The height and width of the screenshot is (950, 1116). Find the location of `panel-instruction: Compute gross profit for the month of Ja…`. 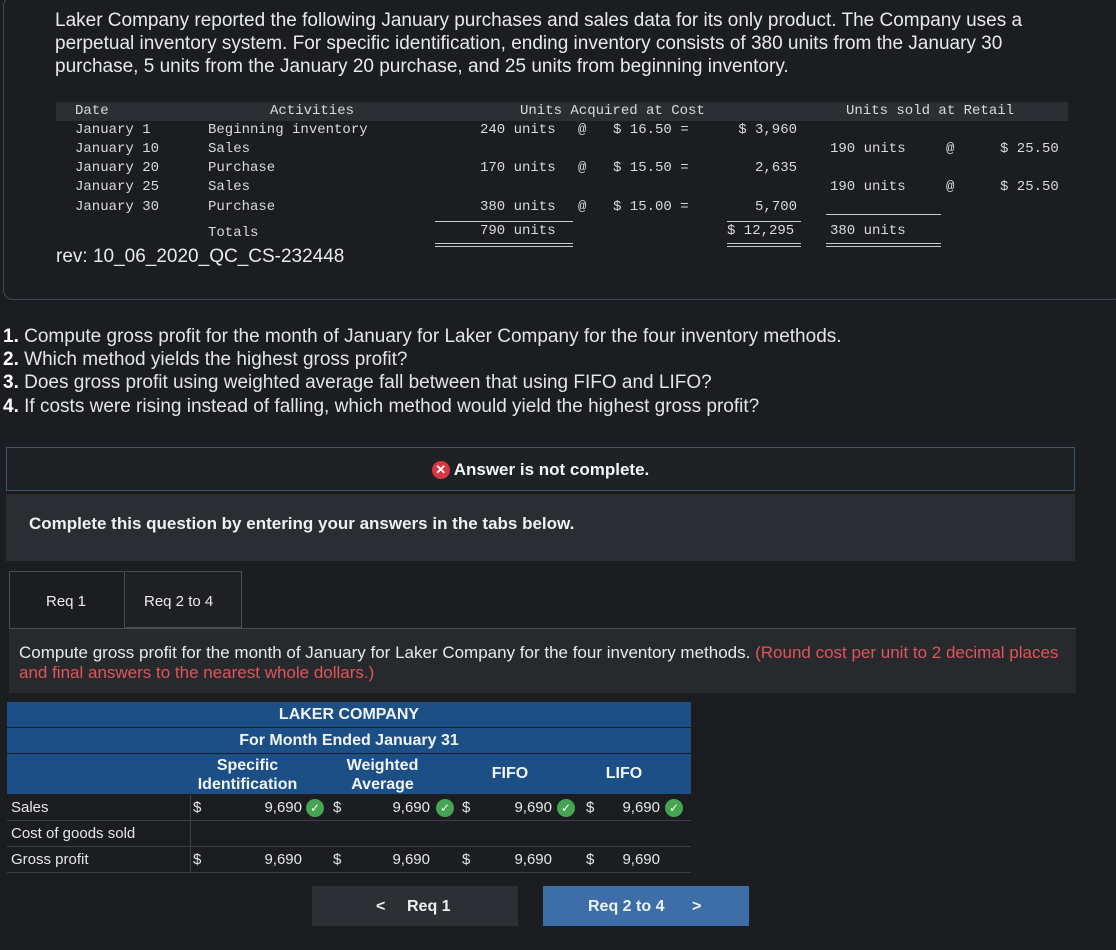

panel-instruction: Compute gross profit for the month of Ja… is located at coordinates (539, 662).